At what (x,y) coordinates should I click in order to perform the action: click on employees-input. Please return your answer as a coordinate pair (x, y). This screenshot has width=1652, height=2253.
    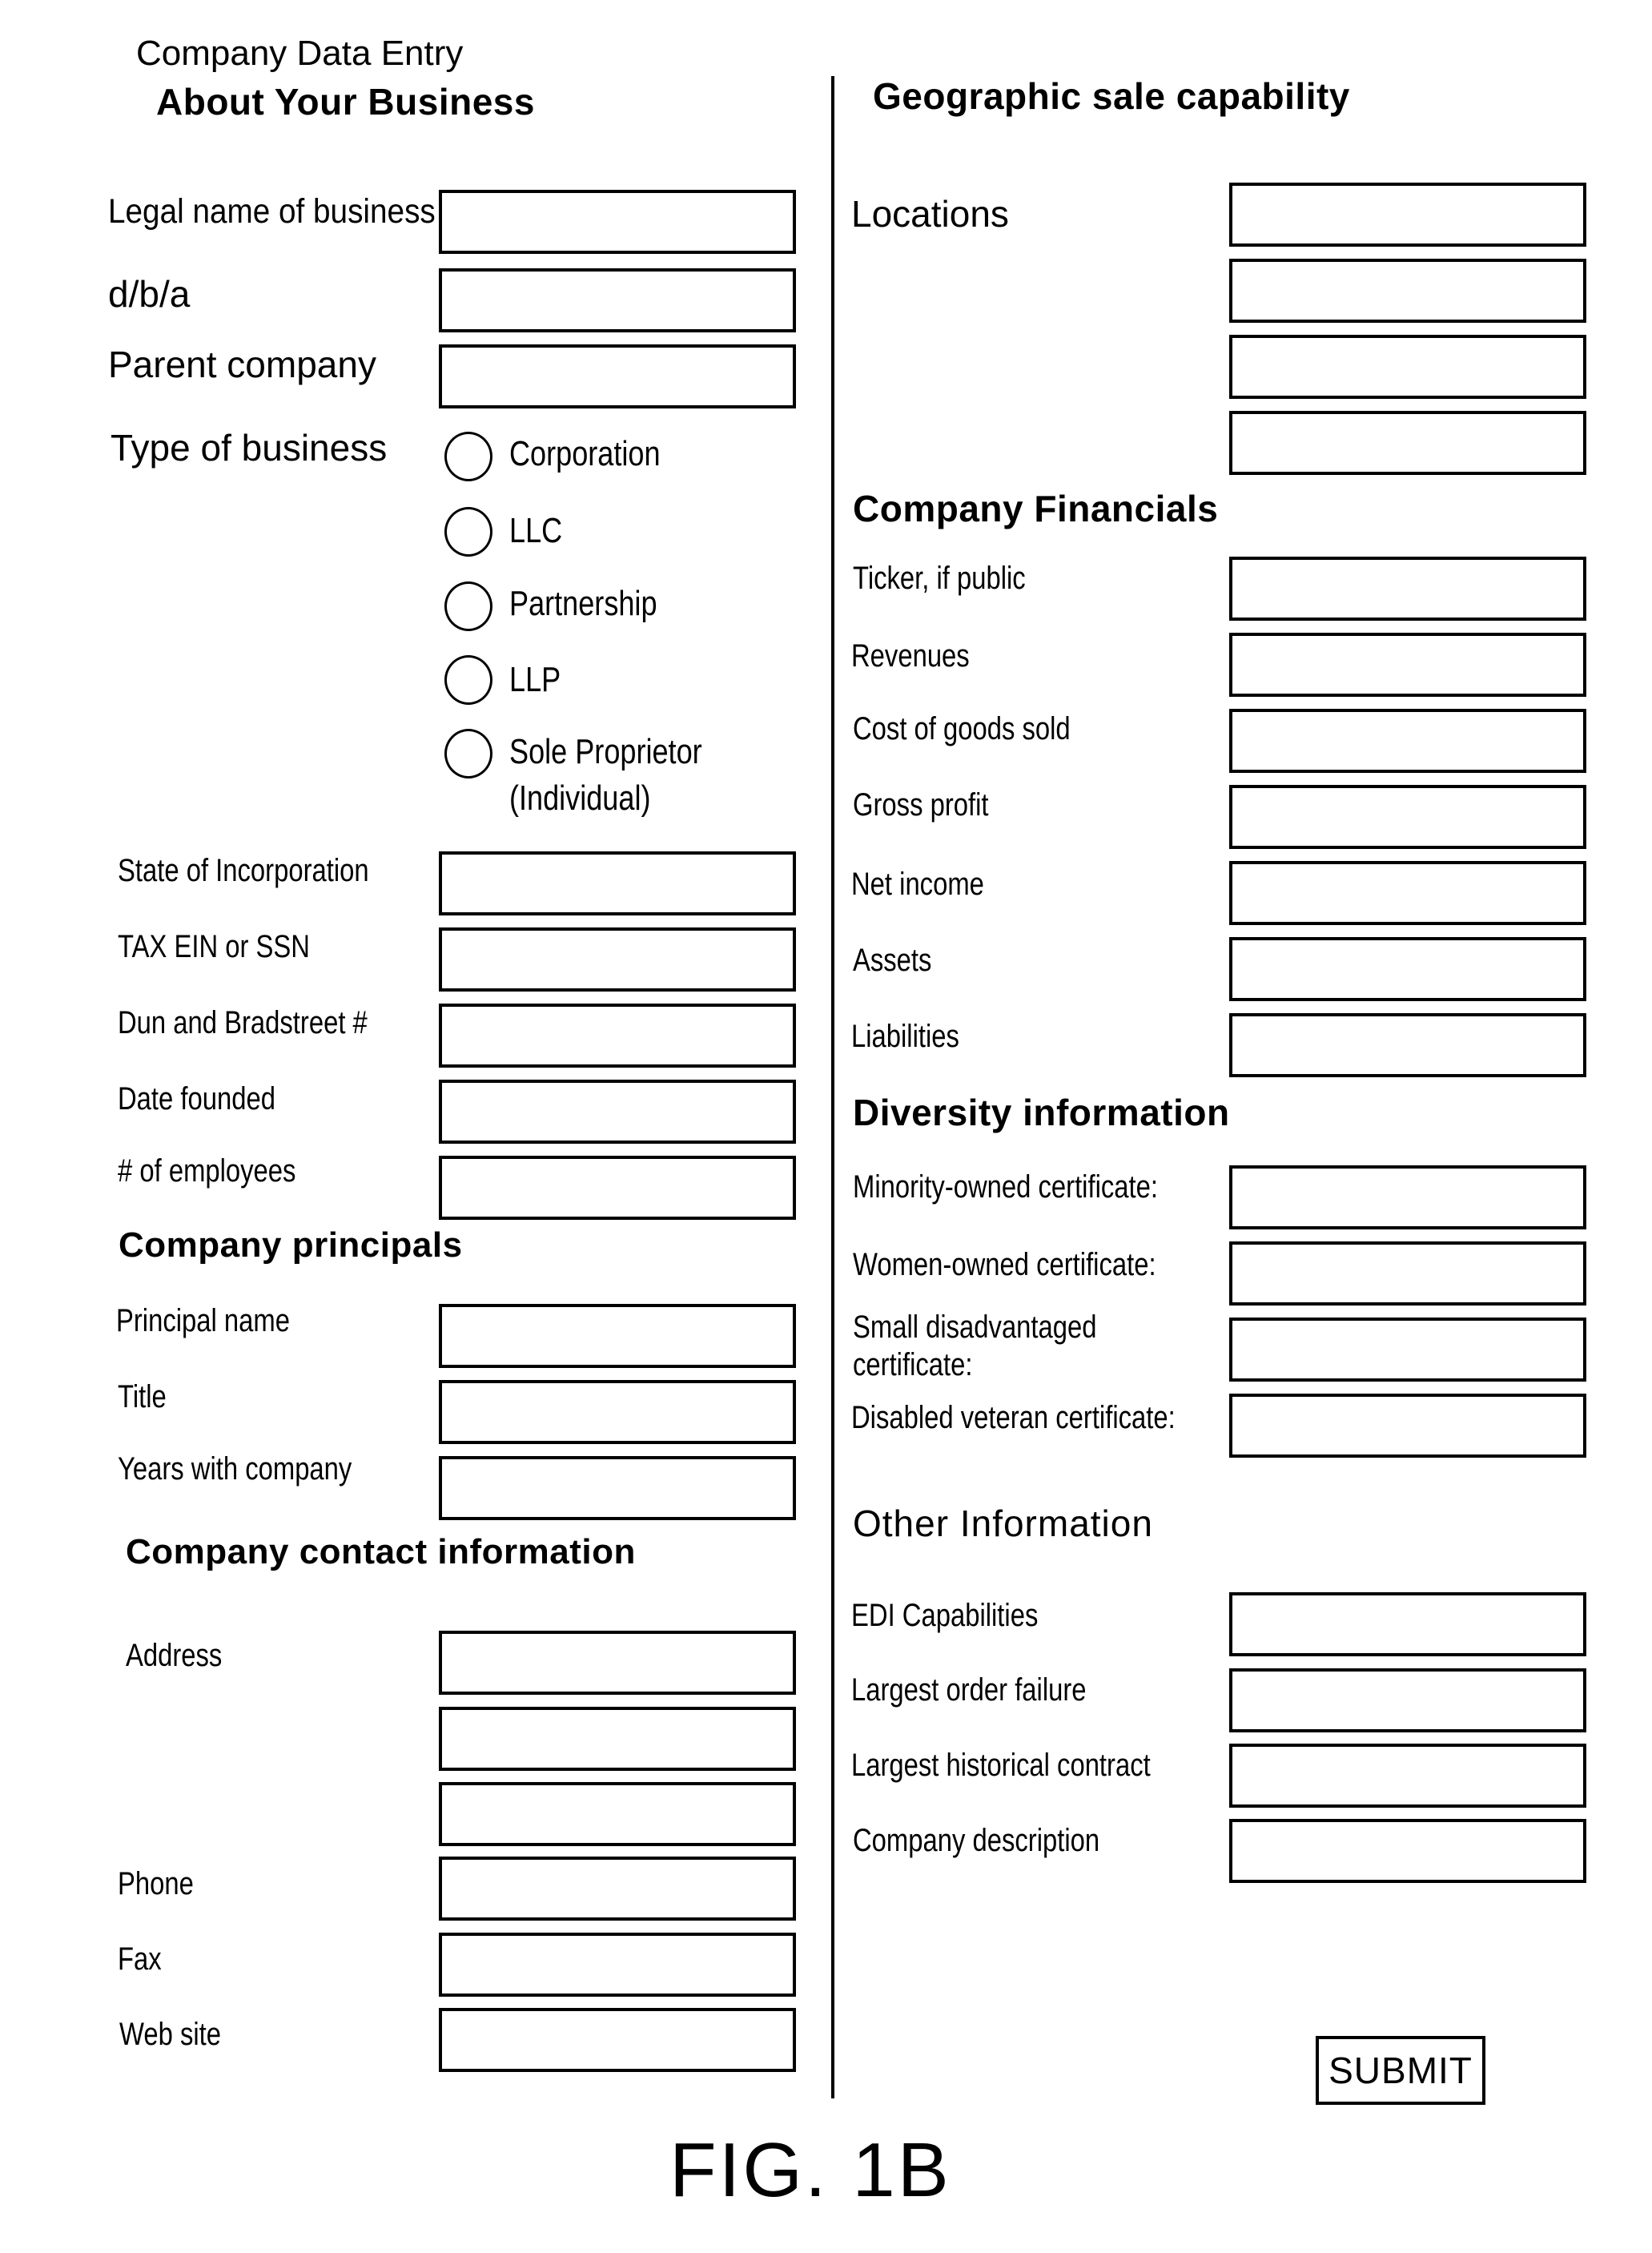
    Looking at the image, I should click on (617, 1188).